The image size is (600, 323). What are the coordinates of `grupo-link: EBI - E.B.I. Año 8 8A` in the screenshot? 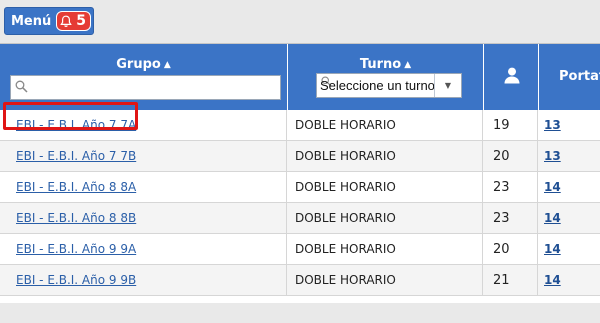 It's located at (76, 187).